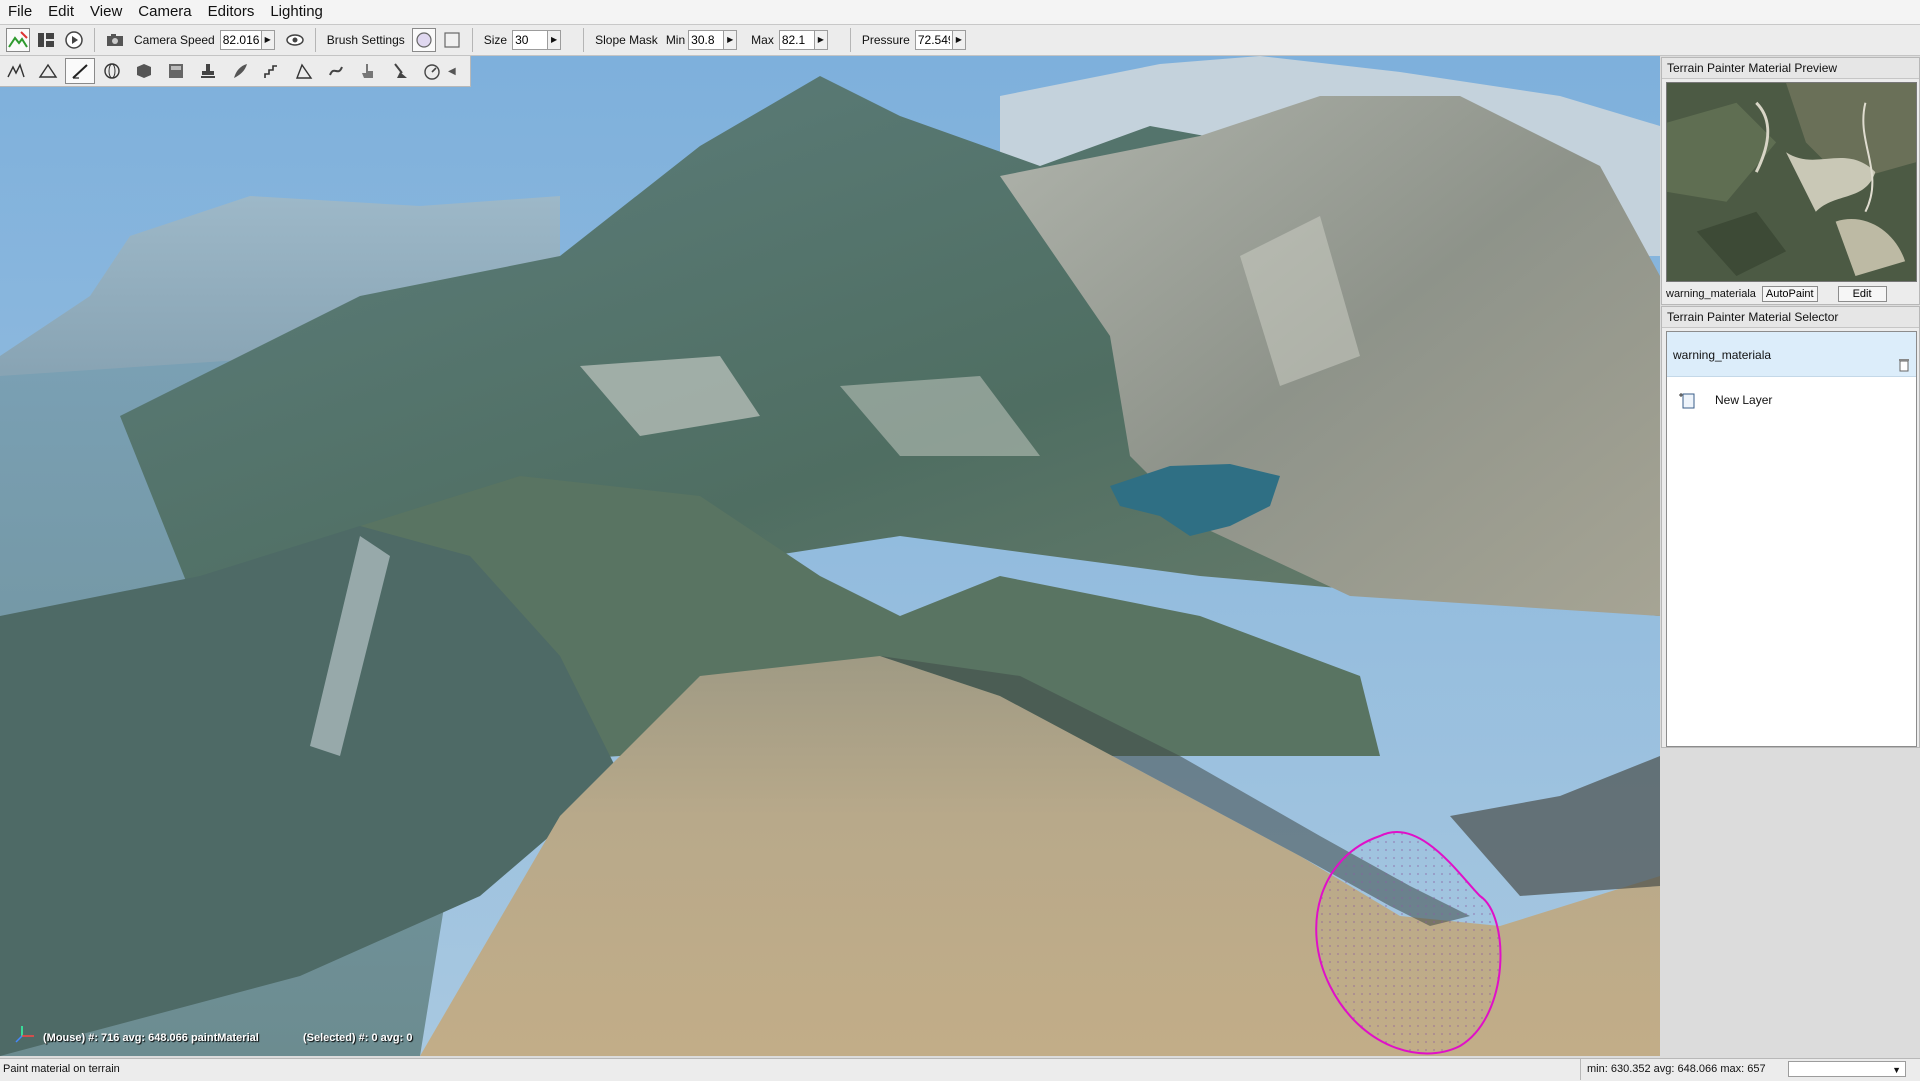 The width and height of the screenshot is (1920, 1081). Describe the element at coordinates (730, 40) in the screenshot. I see `slope-min-arrow: ▶` at that location.